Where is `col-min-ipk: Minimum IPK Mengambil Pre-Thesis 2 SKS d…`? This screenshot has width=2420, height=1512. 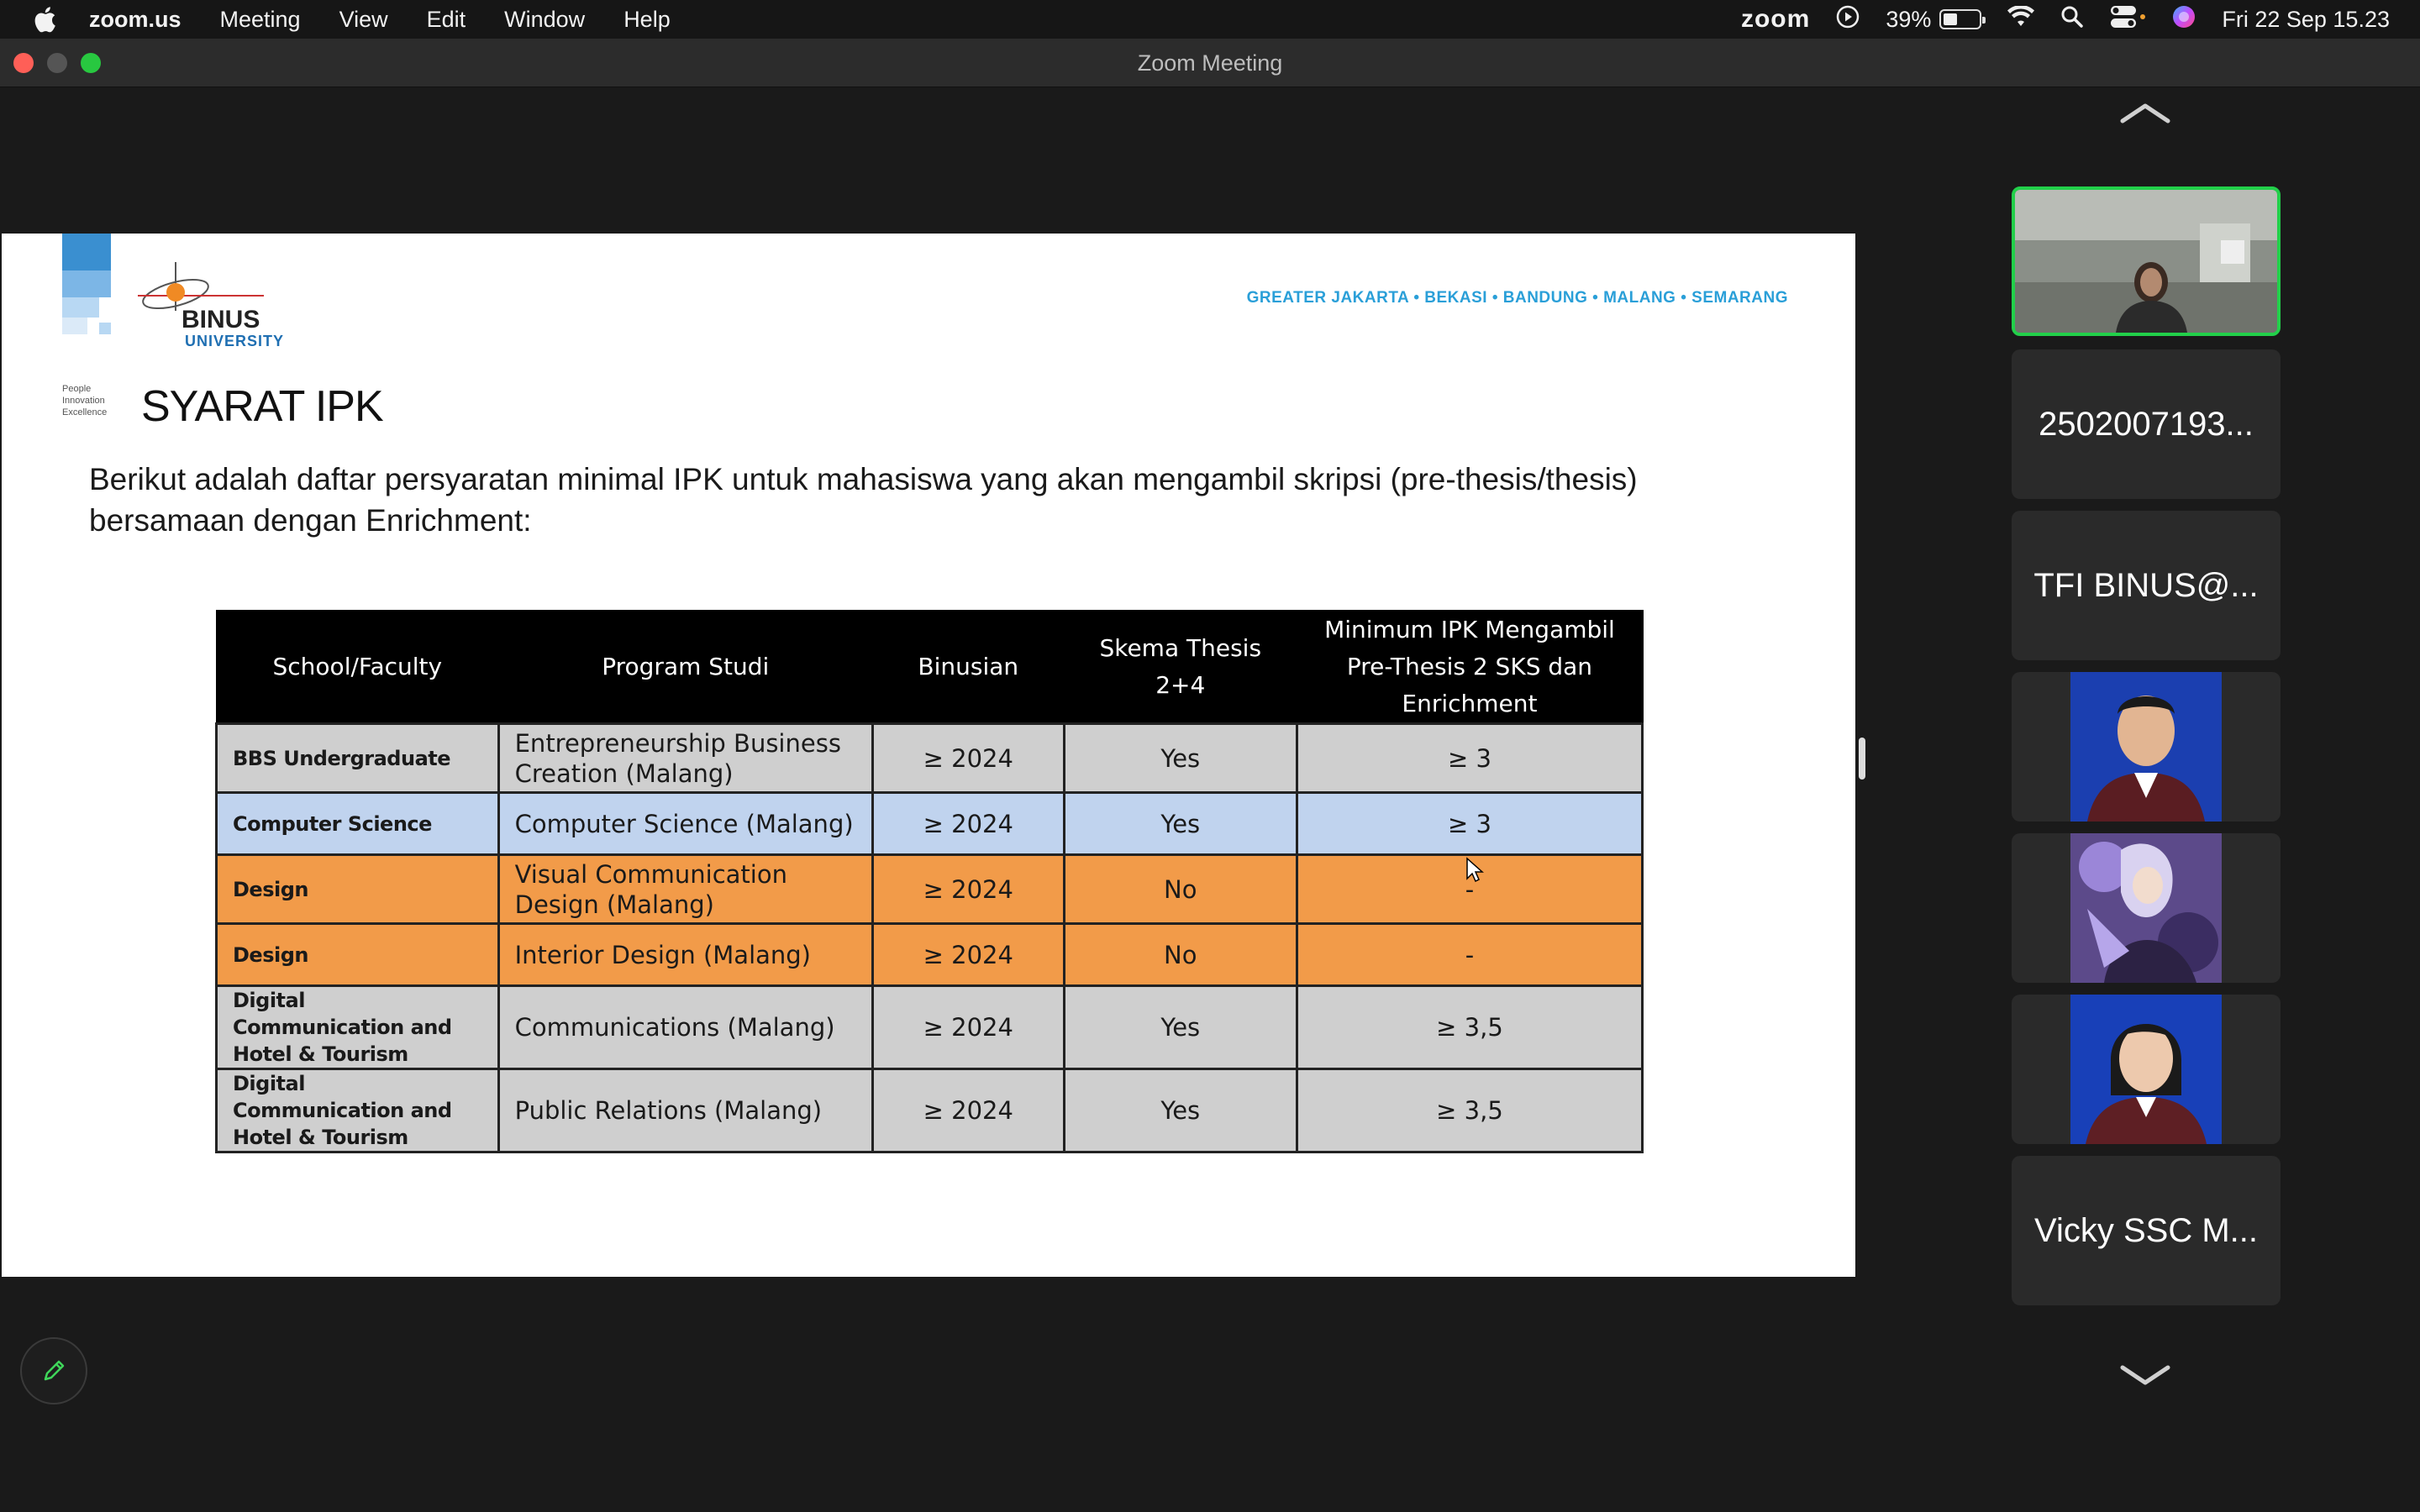
col-min-ipk: Minimum IPK Mengambil Pre-Thesis 2 SKS d… is located at coordinates (1470, 667).